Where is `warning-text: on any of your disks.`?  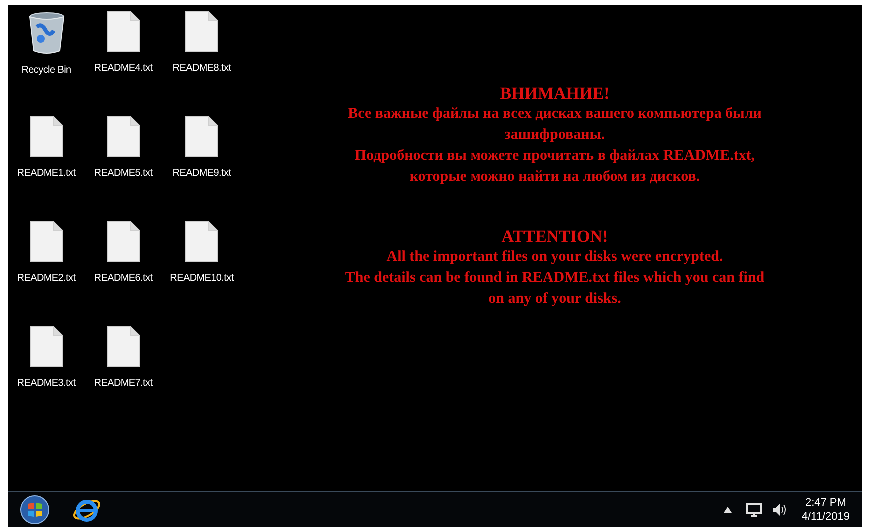 warning-text: on any of your disks. is located at coordinates (555, 299).